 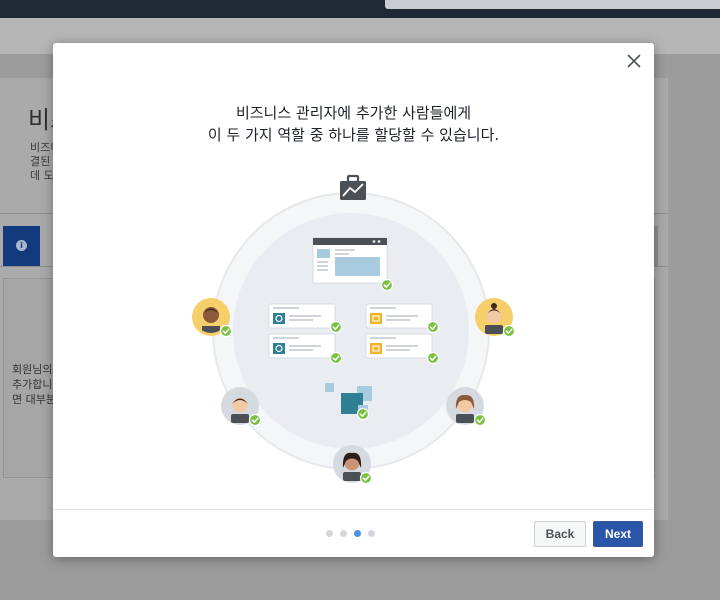 What do you see at coordinates (656, 246) in the screenshot?
I see `background-tab-edge` at bounding box center [656, 246].